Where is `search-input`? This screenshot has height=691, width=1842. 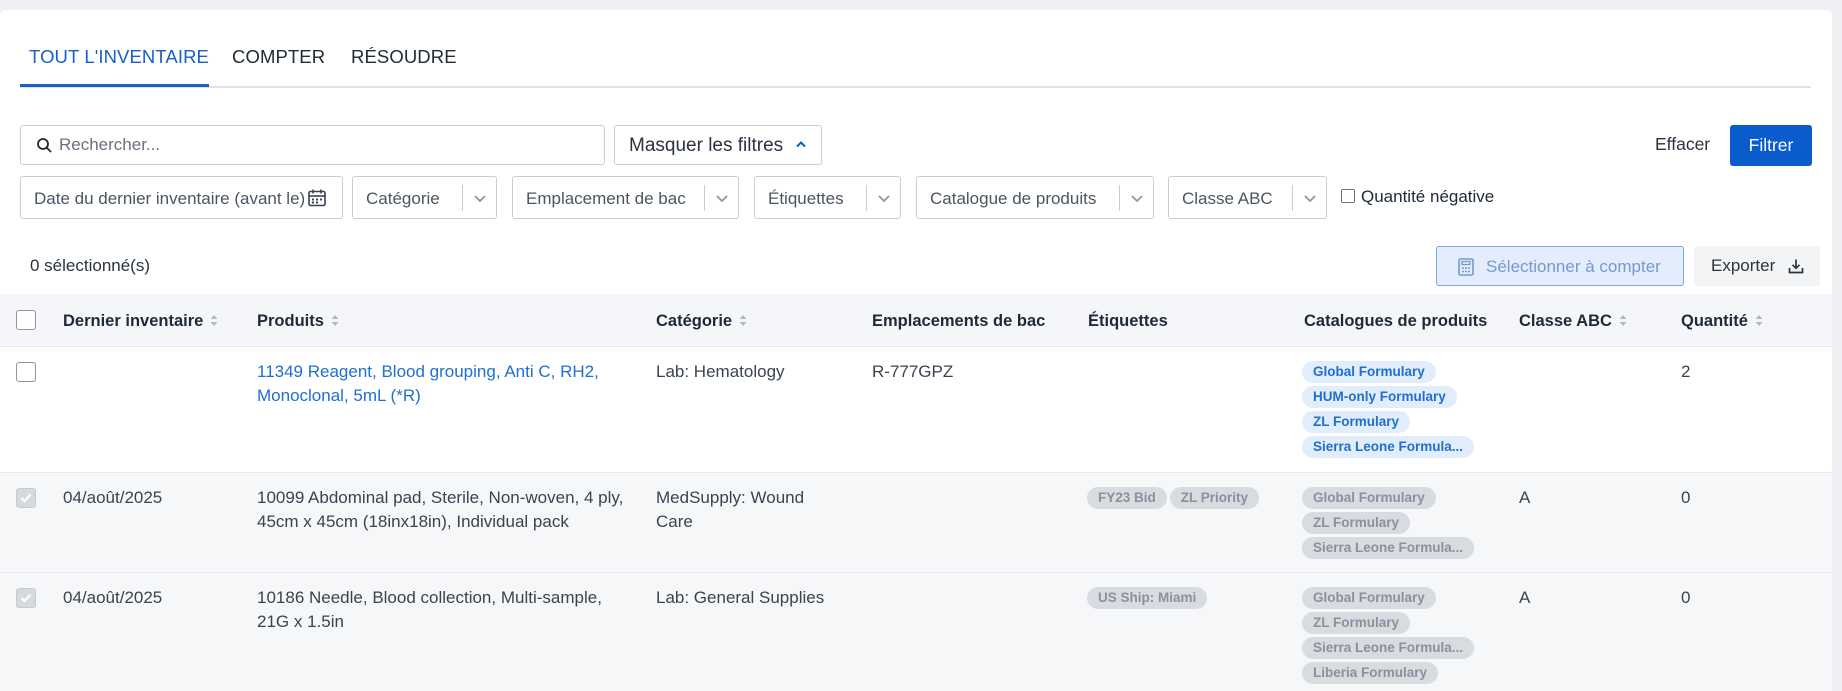
search-input is located at coordinates (324, 145).